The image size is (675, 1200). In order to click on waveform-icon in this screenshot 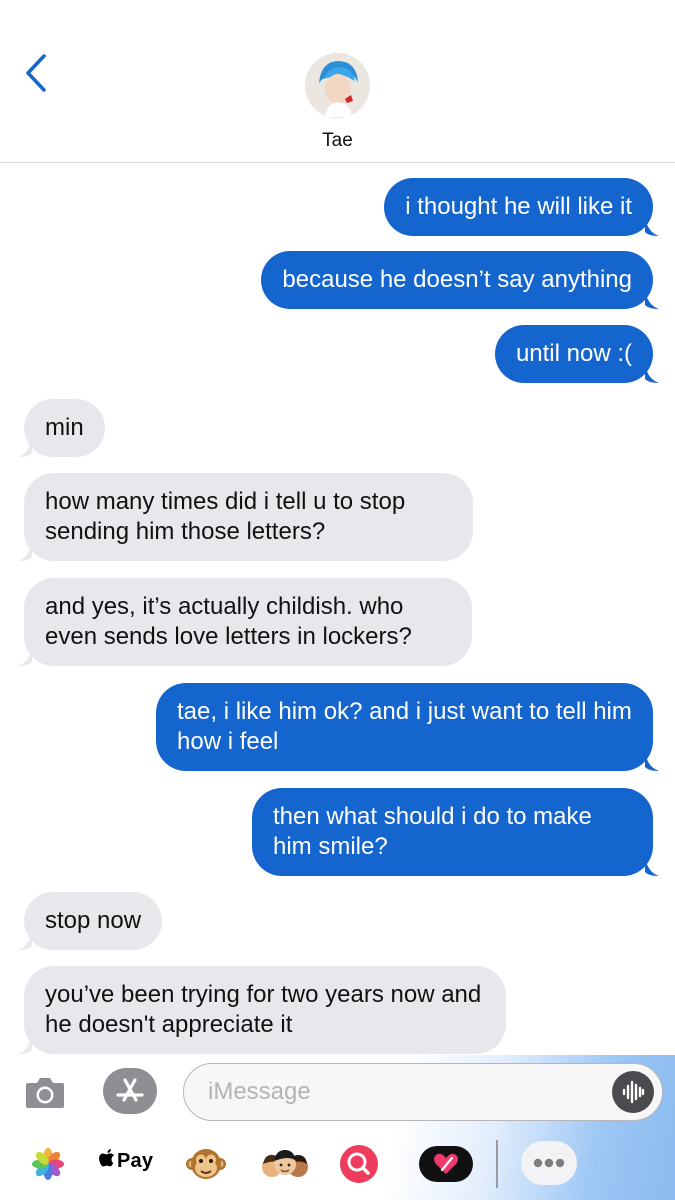, I will do `click(633, 1092)`.